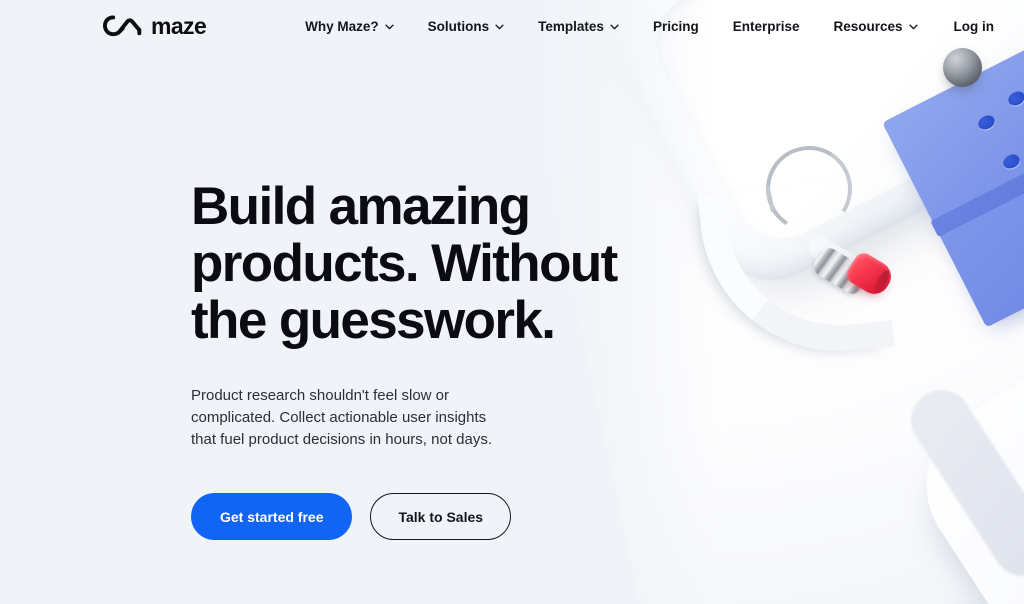 Image resolution: width=1024 pixels, height=604 pixels. I want to click on nav-item-label: Enterprise, so click(766, 26).